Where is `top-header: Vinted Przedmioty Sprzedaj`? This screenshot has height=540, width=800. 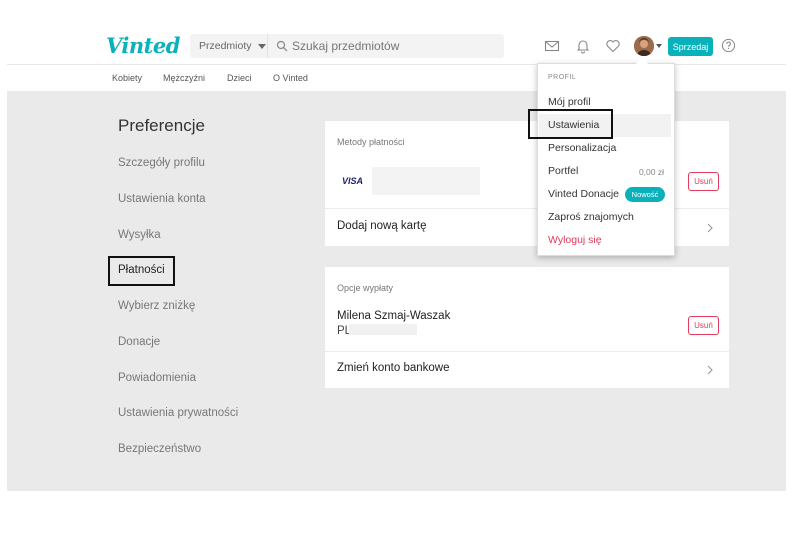
top-header: Vinted Przedmioty Sprzedaj is located at coordinates (400, 32).